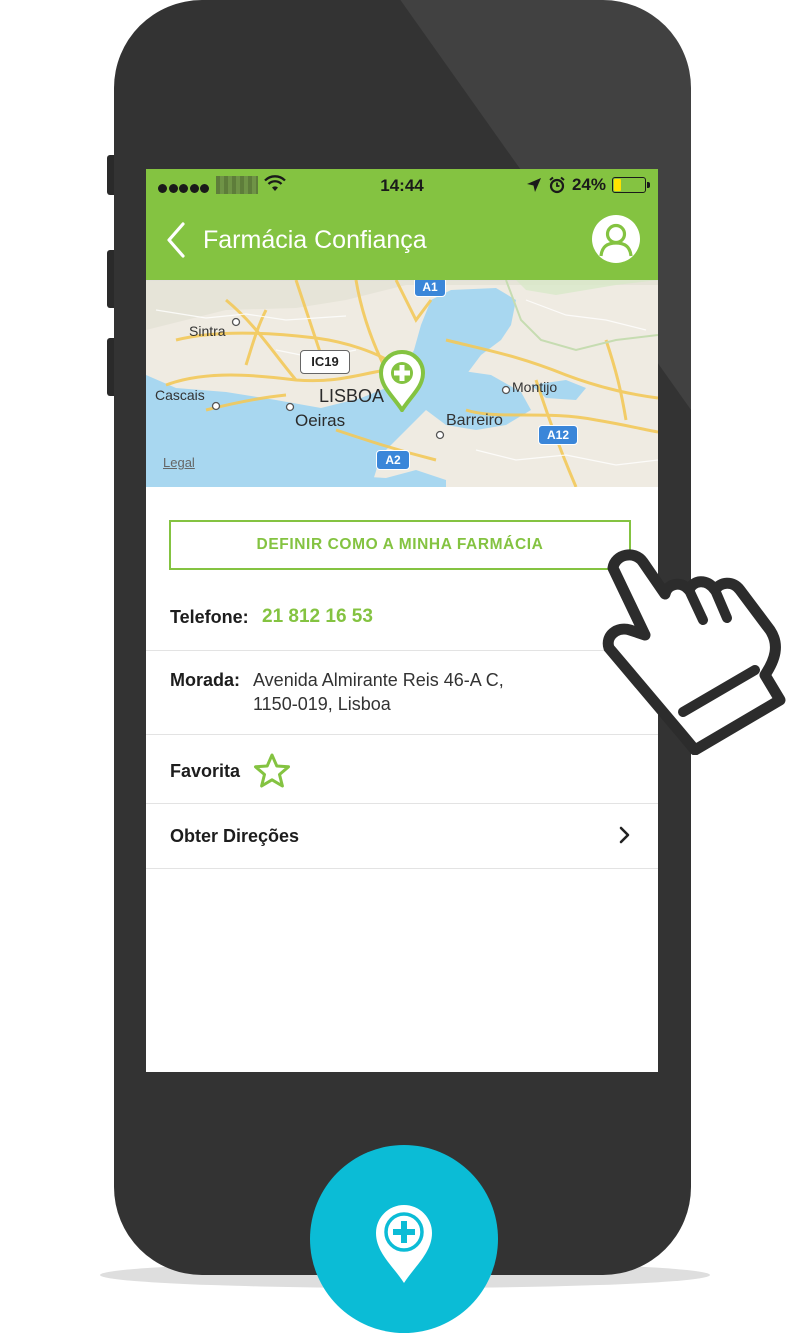 This screenshot has height=1338, width=800. What do you see at coordinates (179, 462) in the screenshot?
I see `legal-link: Legal` at bounding box center [179, 462].